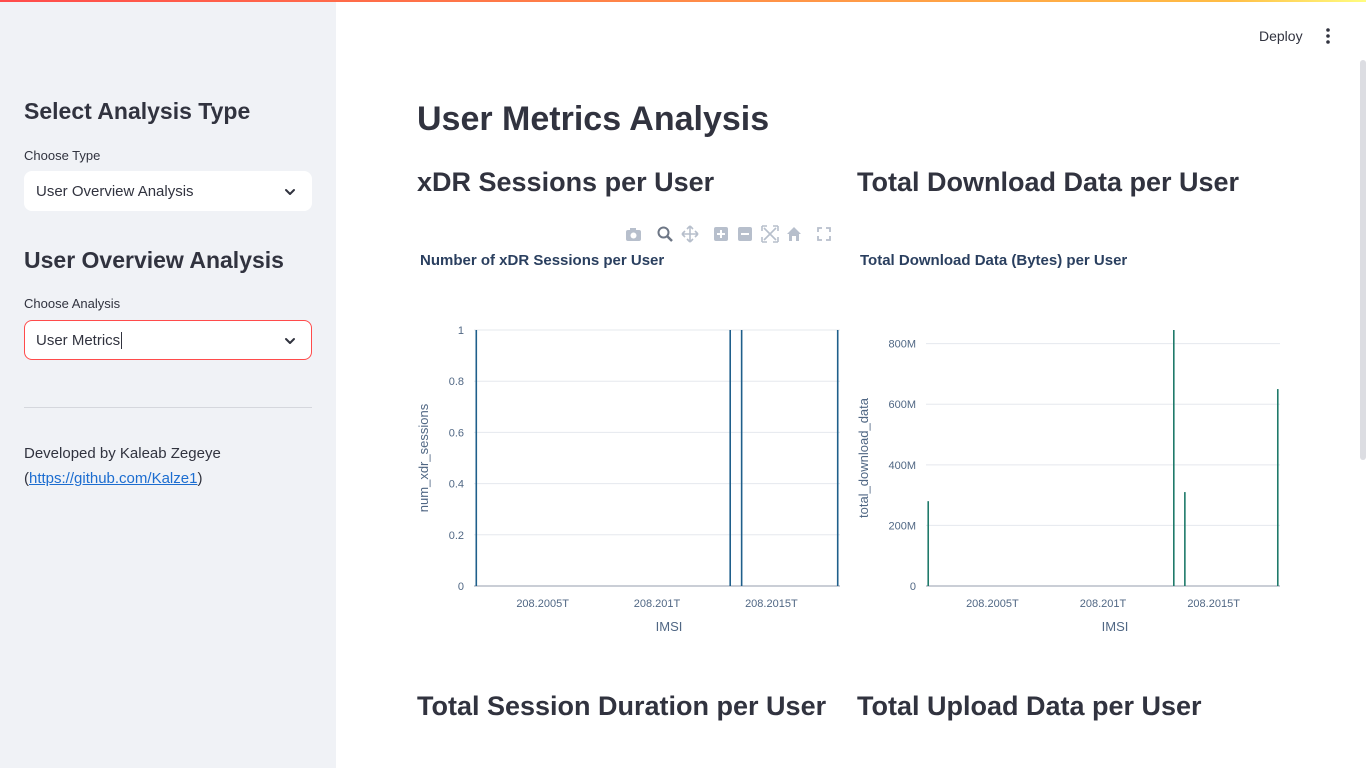 This screenshot has height=768, width=1366. What do you see at coordinates (154, 260) in the screenshot?
I see `sidebar-heading-user-overview: User Overview Analysis` at bounding box center [154, 260].